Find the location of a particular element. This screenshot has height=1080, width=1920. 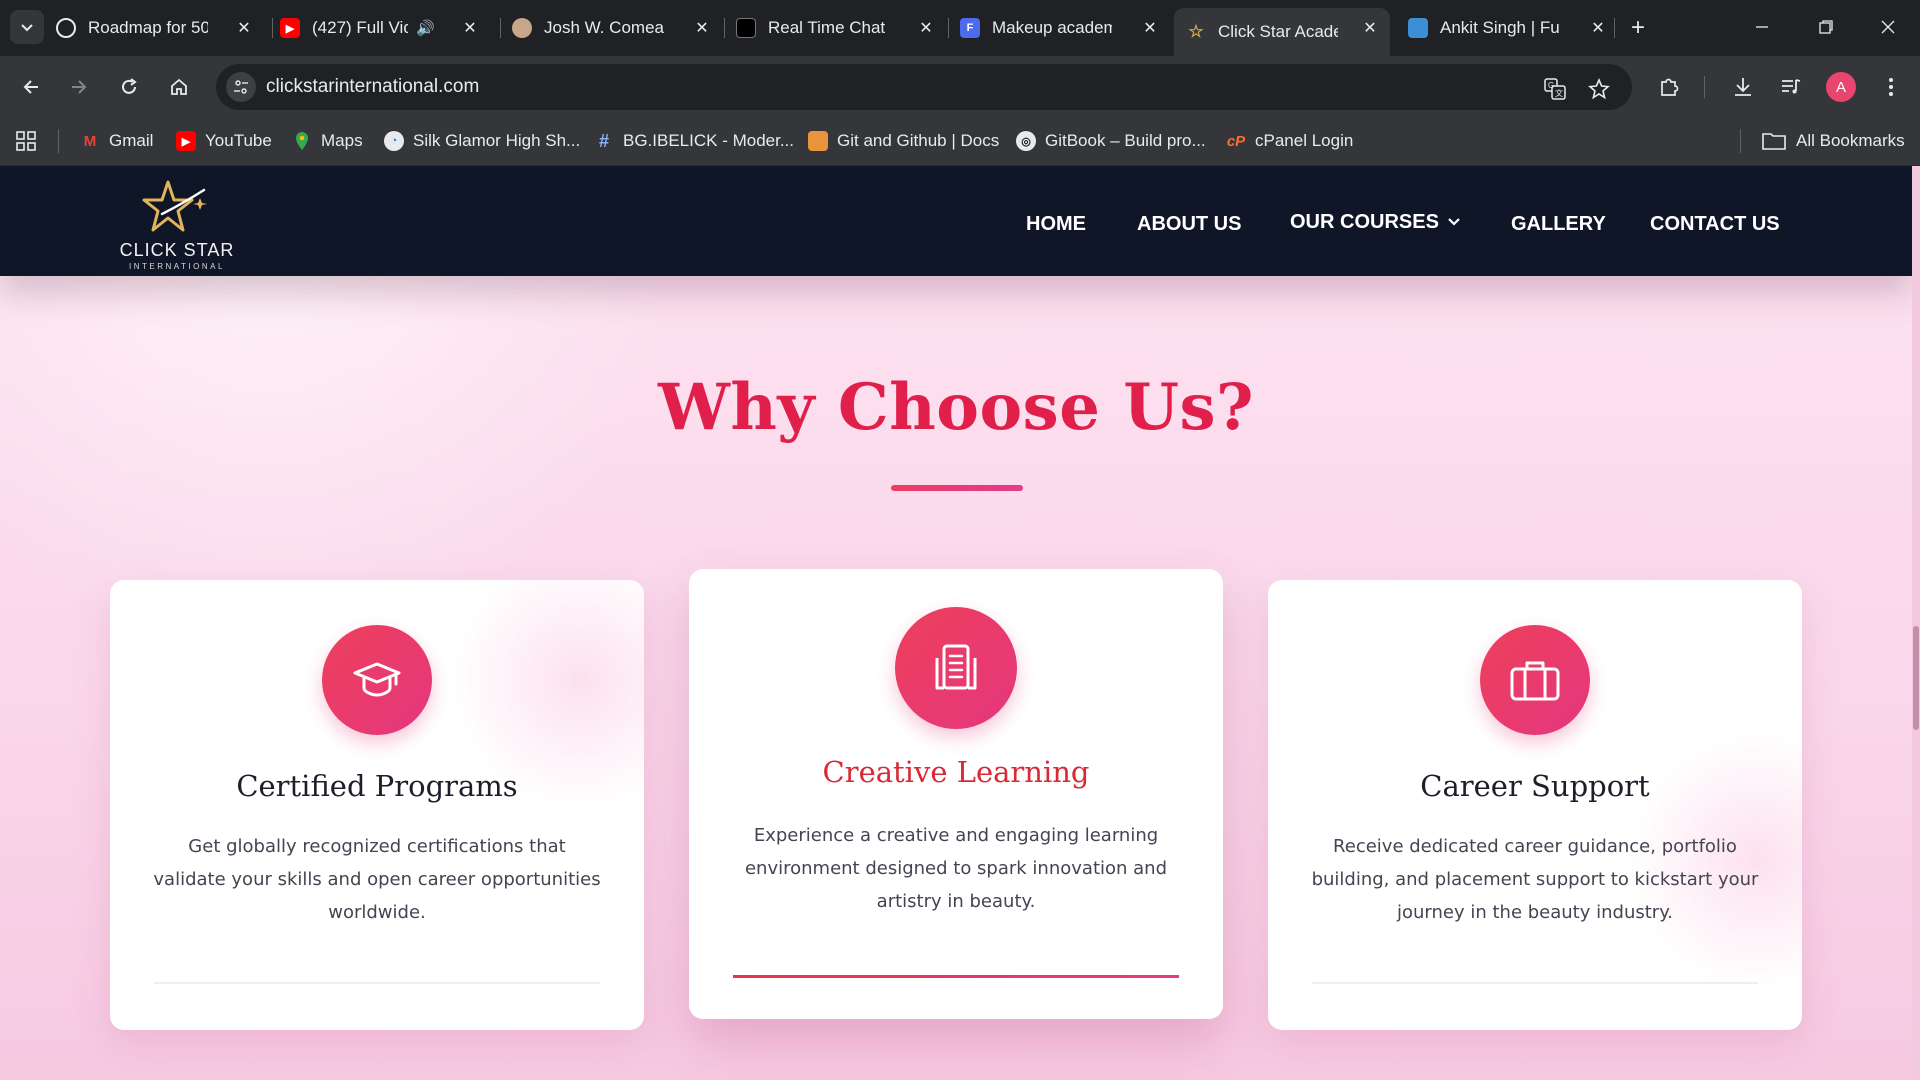

browser-menu-button is located at coordinates (1891, 87).